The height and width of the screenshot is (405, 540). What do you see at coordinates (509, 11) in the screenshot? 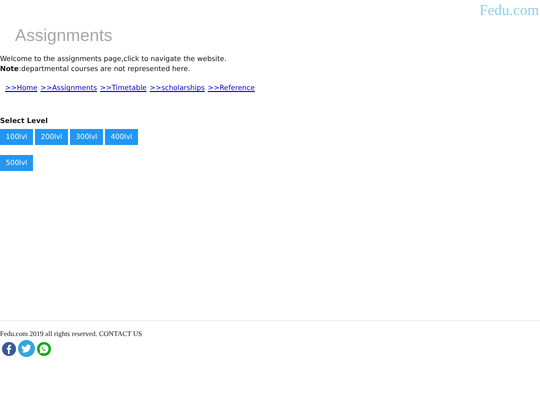
I see `site-logo: Fedu.com` at bounding box center [509, 11].